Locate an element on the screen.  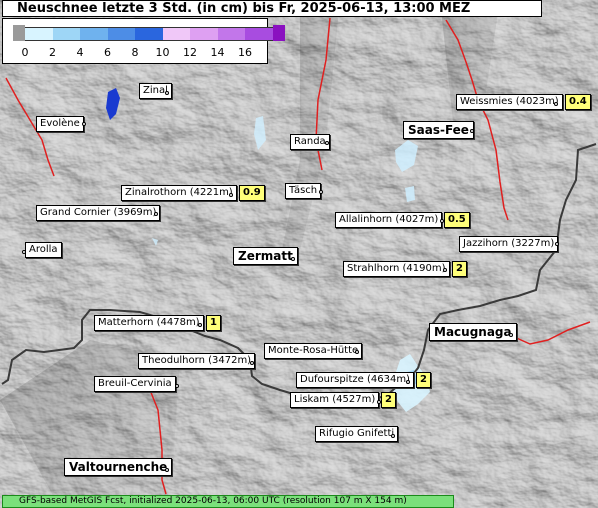
legend-tick: 8 is located at coordinates (135, 52).